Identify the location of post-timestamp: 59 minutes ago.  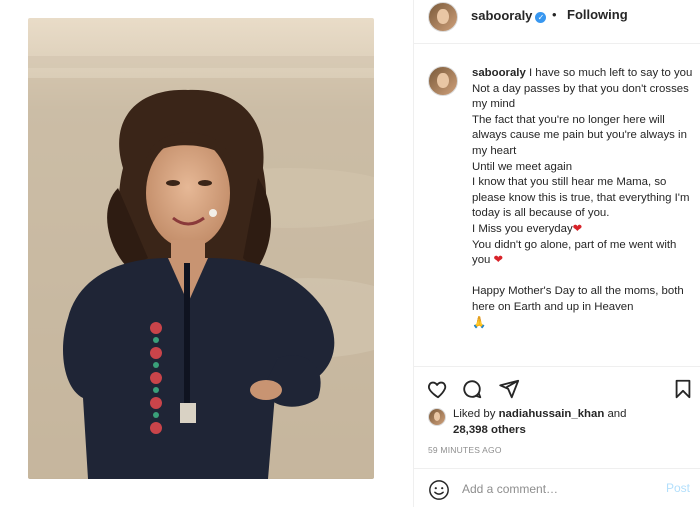
(465, 450).